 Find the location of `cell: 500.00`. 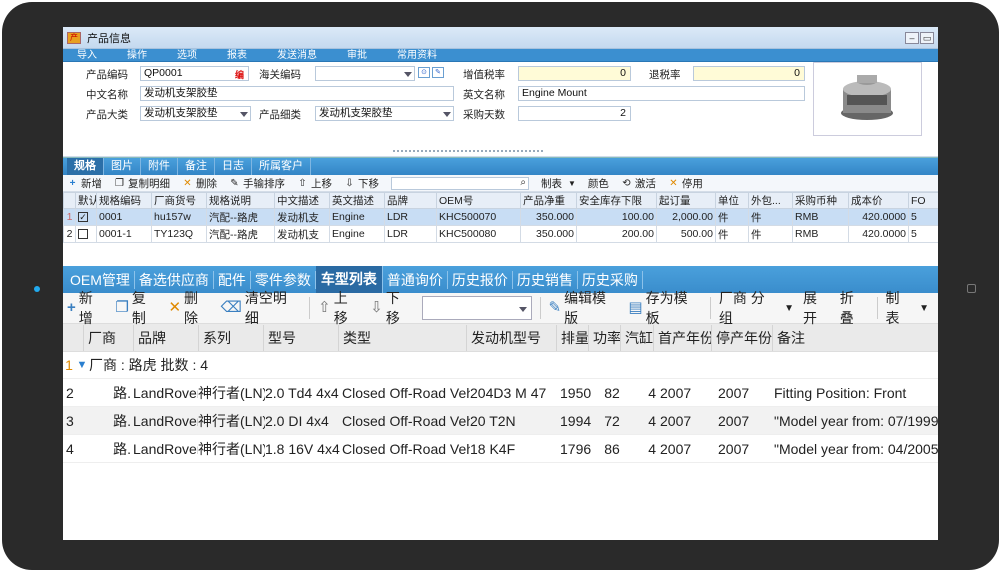

cell: 500.00 is located at coordinates (686, 234).